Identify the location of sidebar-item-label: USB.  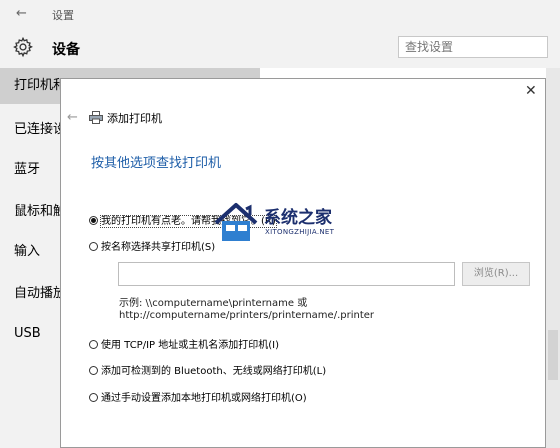
(27, 333).